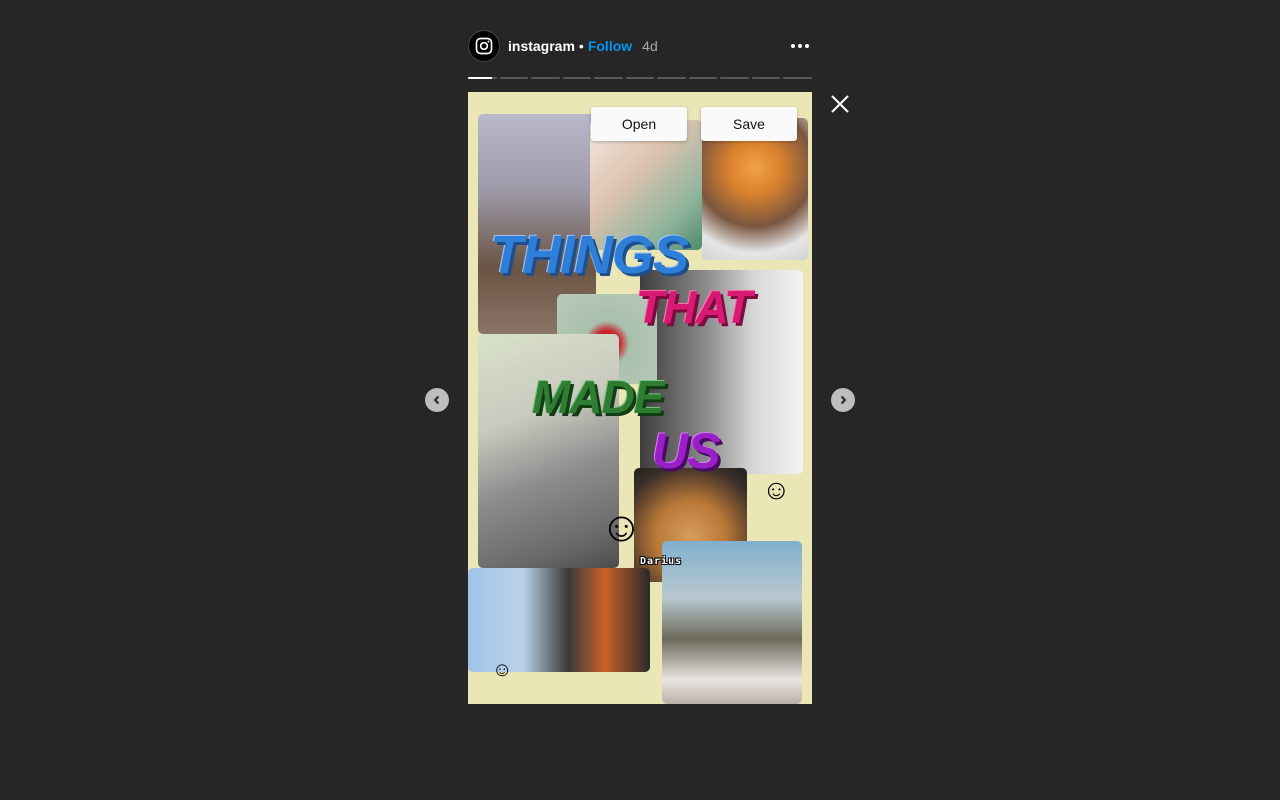 This screenshot has height=800, width=1280. I want to click on smiling-emoji-small: ☺, so click(502, 670).